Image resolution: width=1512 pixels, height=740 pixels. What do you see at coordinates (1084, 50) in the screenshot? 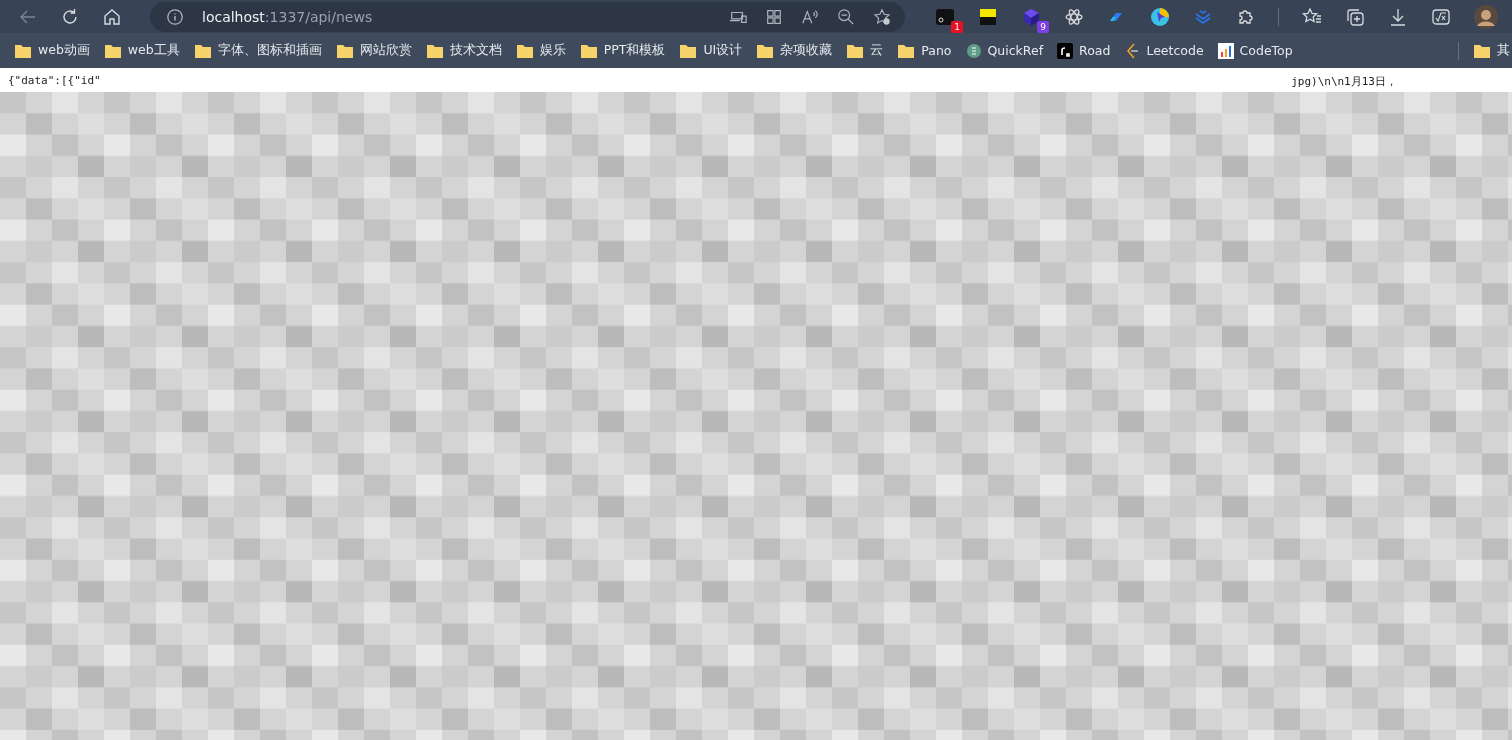
I see `bookmark-link: Road` at bounding box center [1084, 50].